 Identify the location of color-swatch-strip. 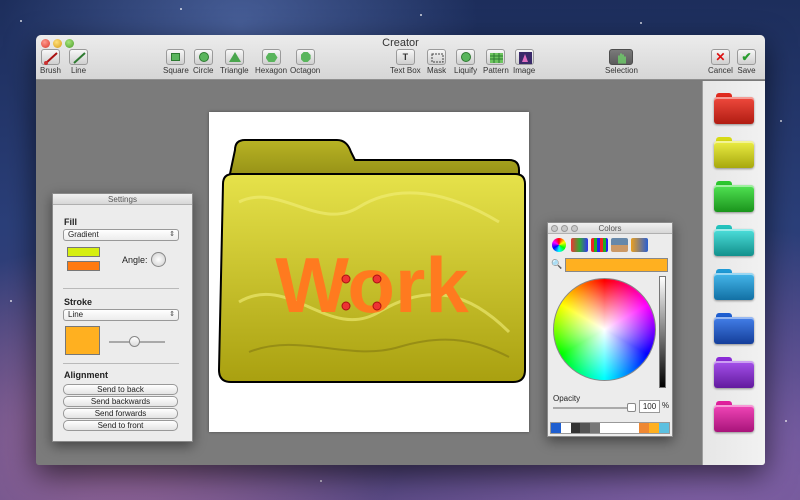
(610, 428).